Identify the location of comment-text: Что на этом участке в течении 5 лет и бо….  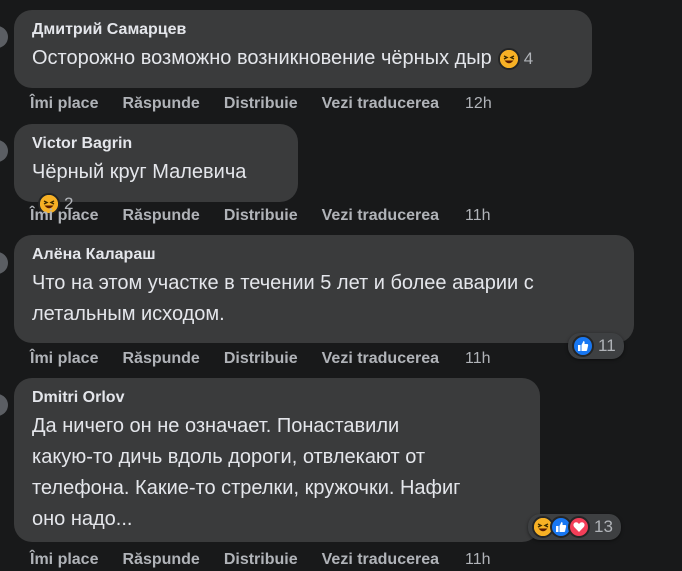
(326, 299).